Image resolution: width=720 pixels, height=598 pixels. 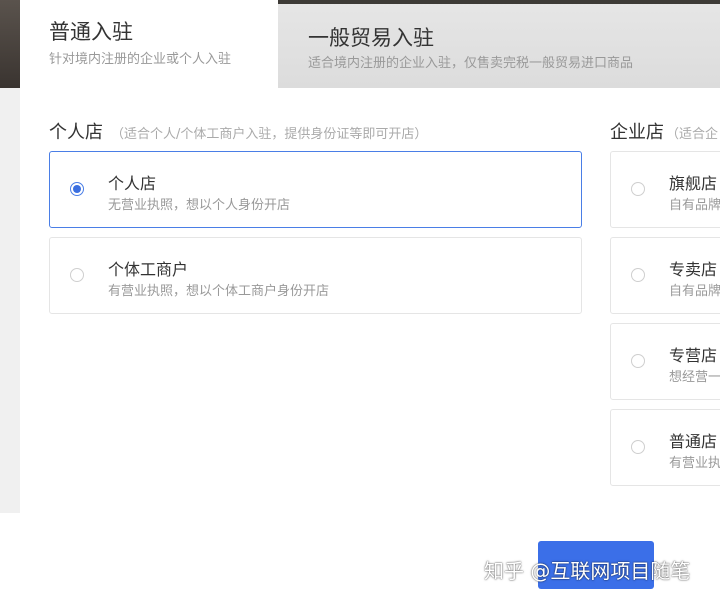 I want to click on tab-normal-title: 普通入驻, so click(x=91, y=32).